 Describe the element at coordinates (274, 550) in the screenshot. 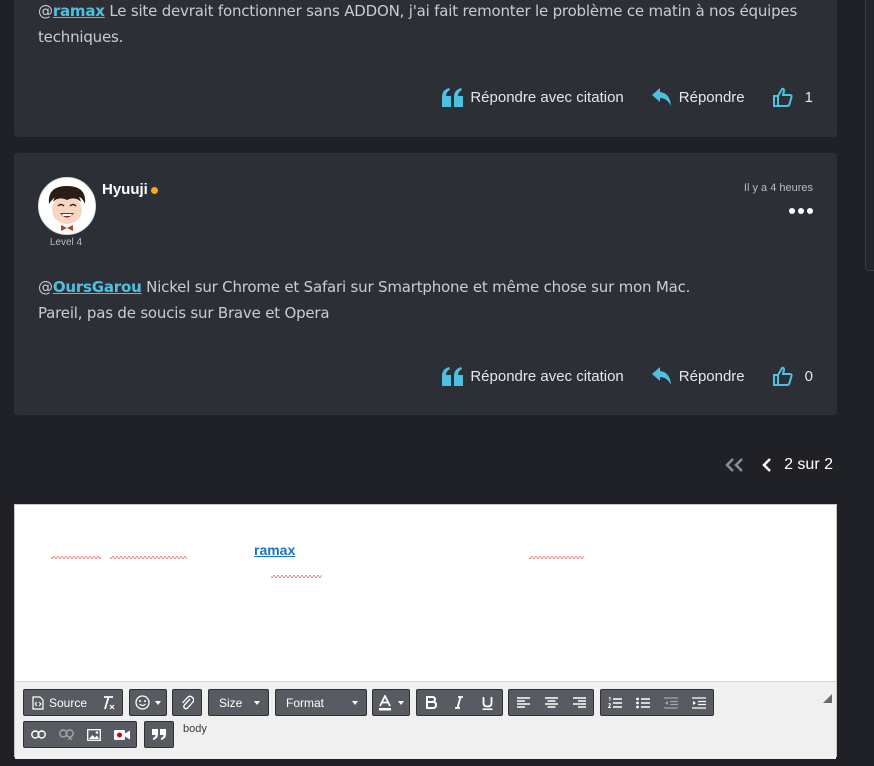

I see `editor-mention: ramax` at that location.